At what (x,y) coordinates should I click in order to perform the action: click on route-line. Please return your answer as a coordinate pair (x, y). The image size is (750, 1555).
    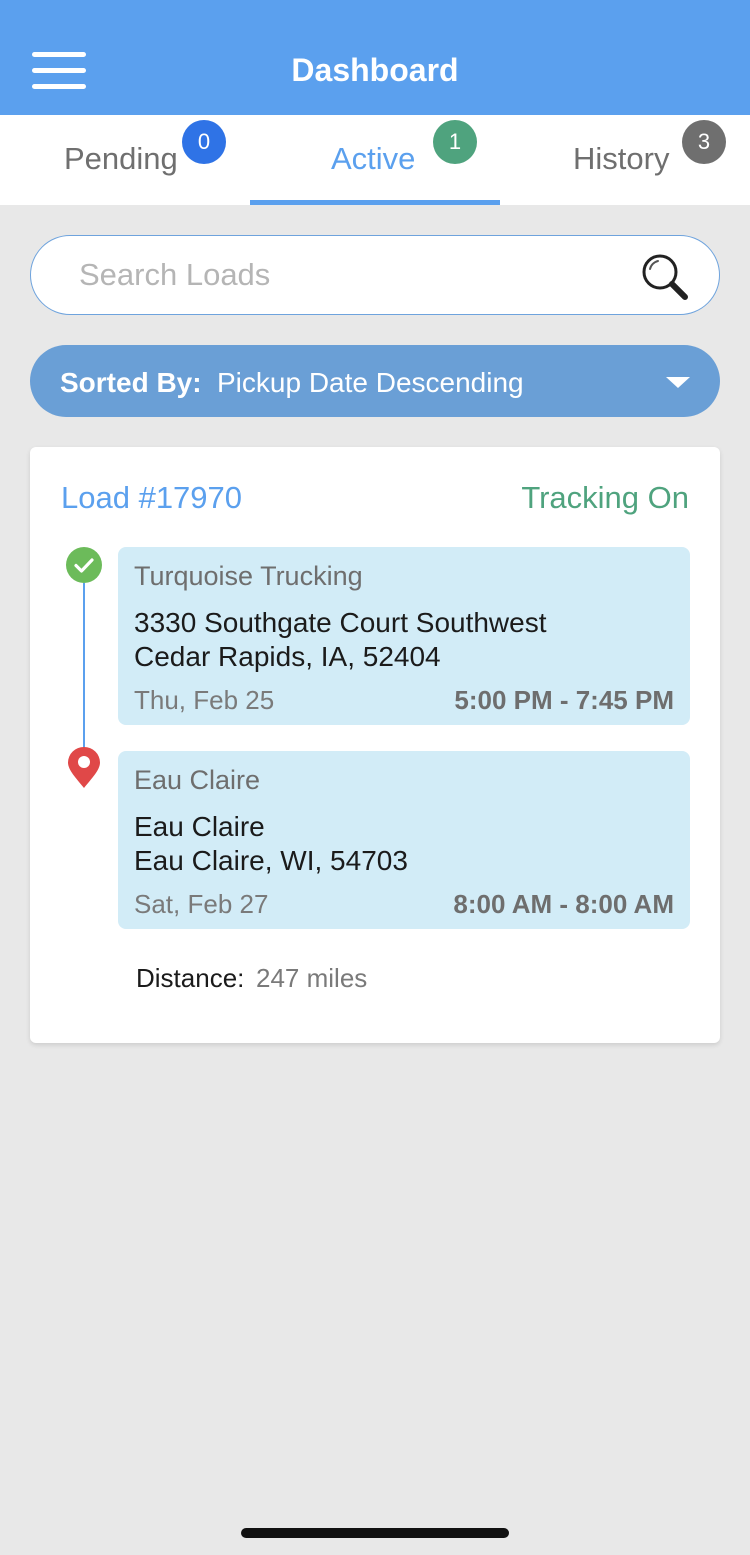
    Looking at the image, I should click on (84, 668).